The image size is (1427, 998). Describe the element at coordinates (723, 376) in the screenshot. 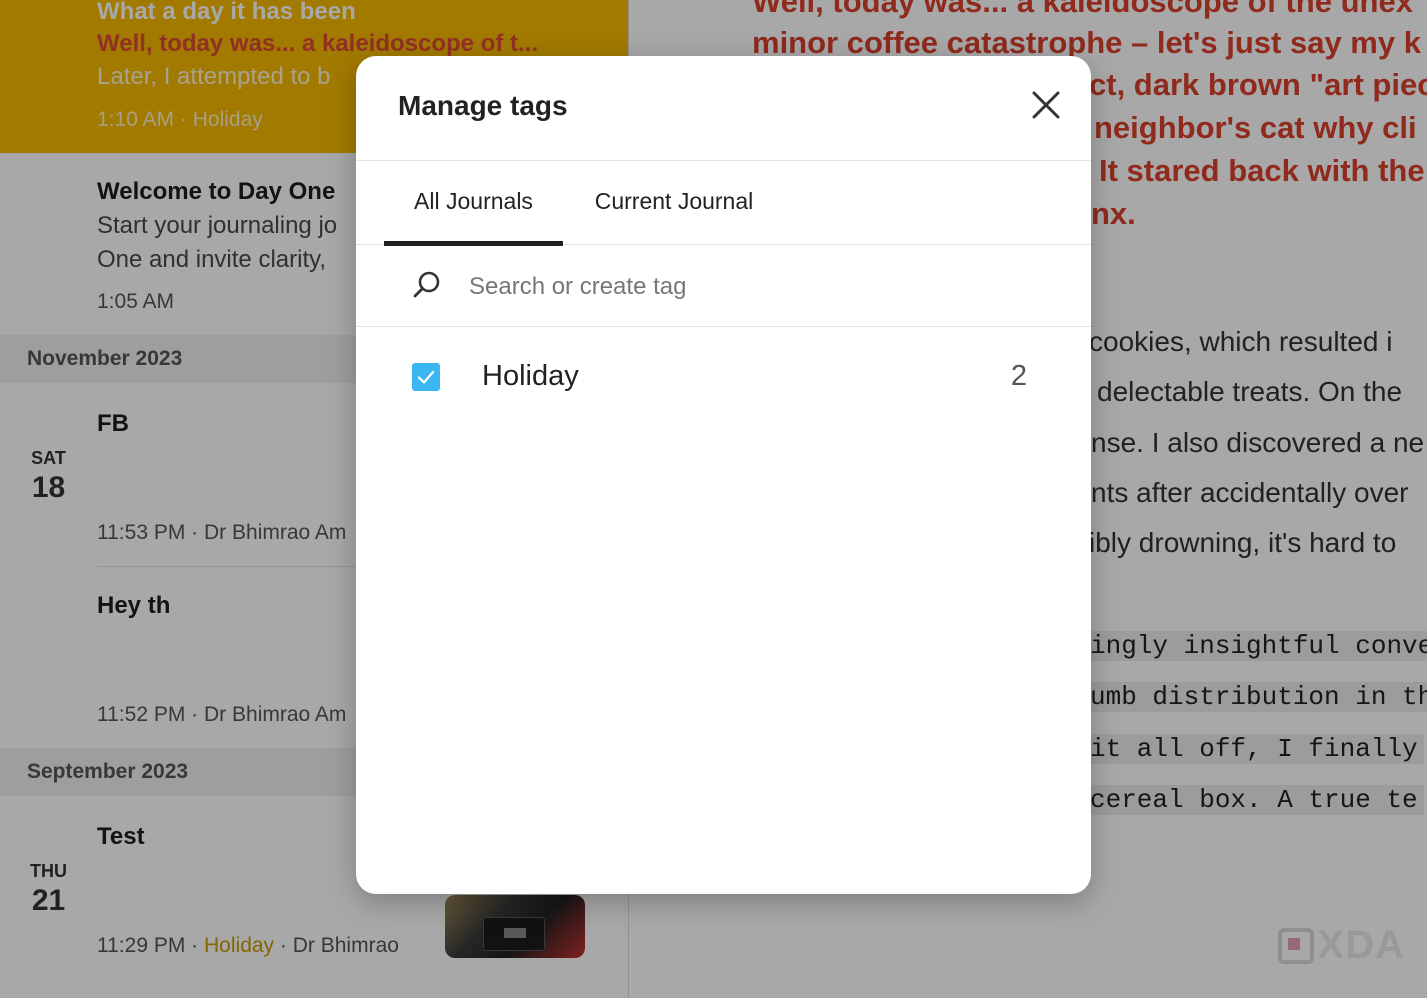

I see `tag-list-item: Holiday 2` at that location.